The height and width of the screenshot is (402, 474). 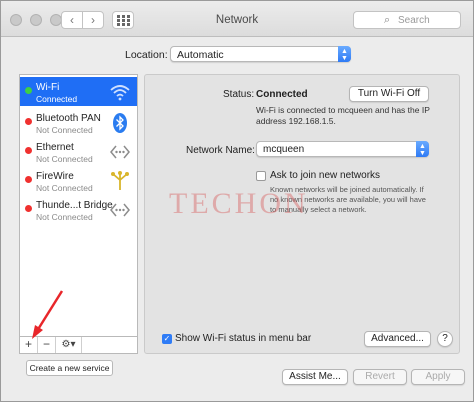 I want to click on location-label: Location:, so click(x=146, y=55).